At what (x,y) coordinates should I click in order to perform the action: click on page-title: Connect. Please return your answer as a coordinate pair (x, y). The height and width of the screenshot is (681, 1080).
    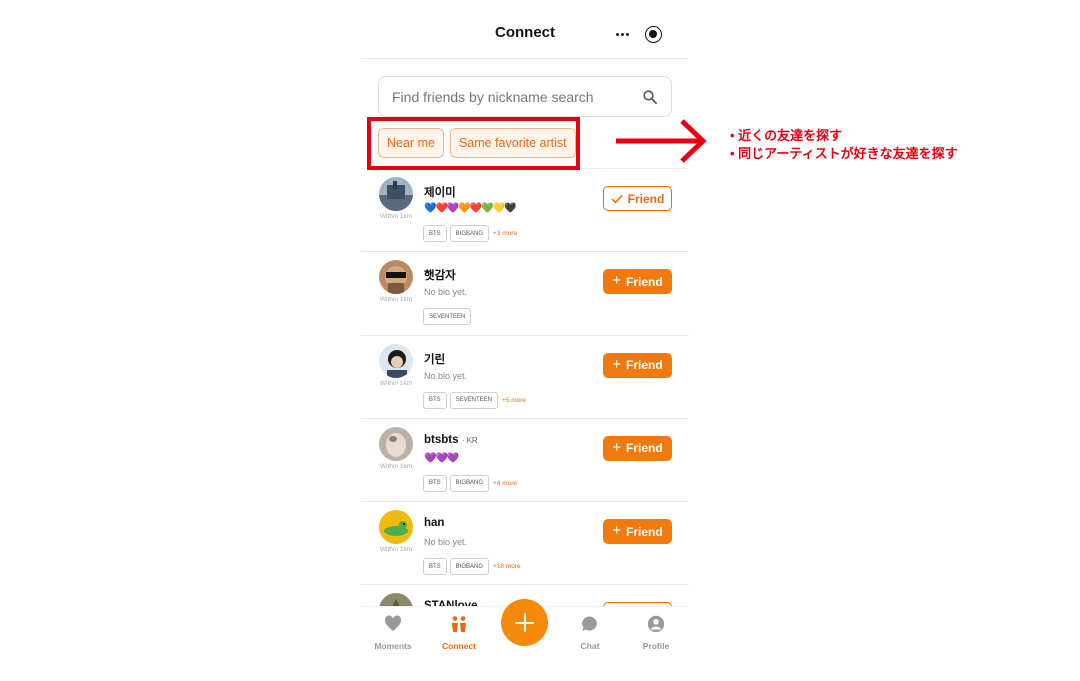
    Looking at the image, I should click on (525, 32).